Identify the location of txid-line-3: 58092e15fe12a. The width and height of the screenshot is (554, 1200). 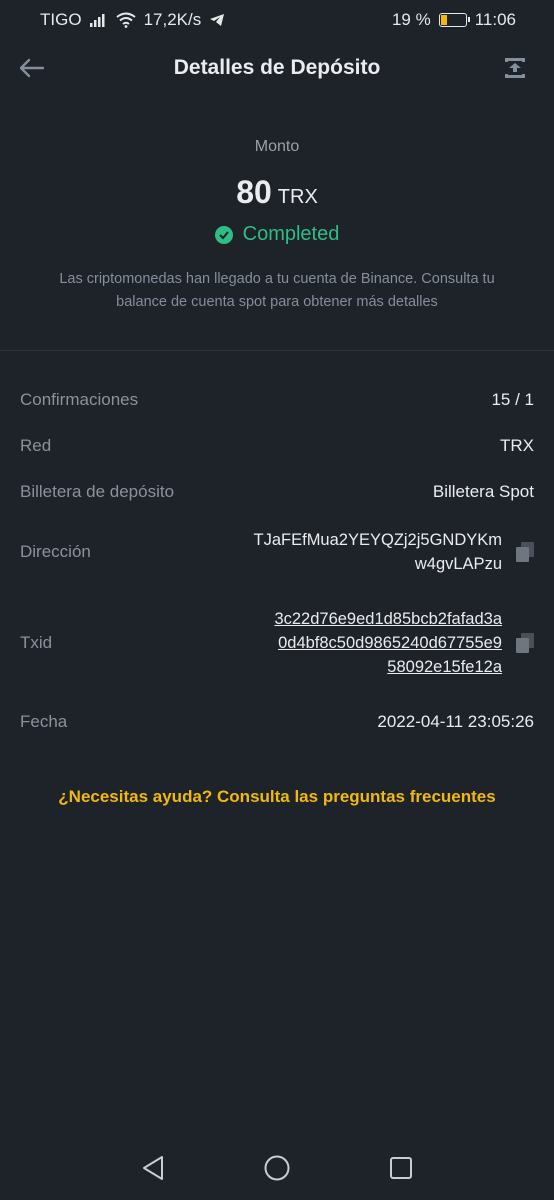
(444, 667).